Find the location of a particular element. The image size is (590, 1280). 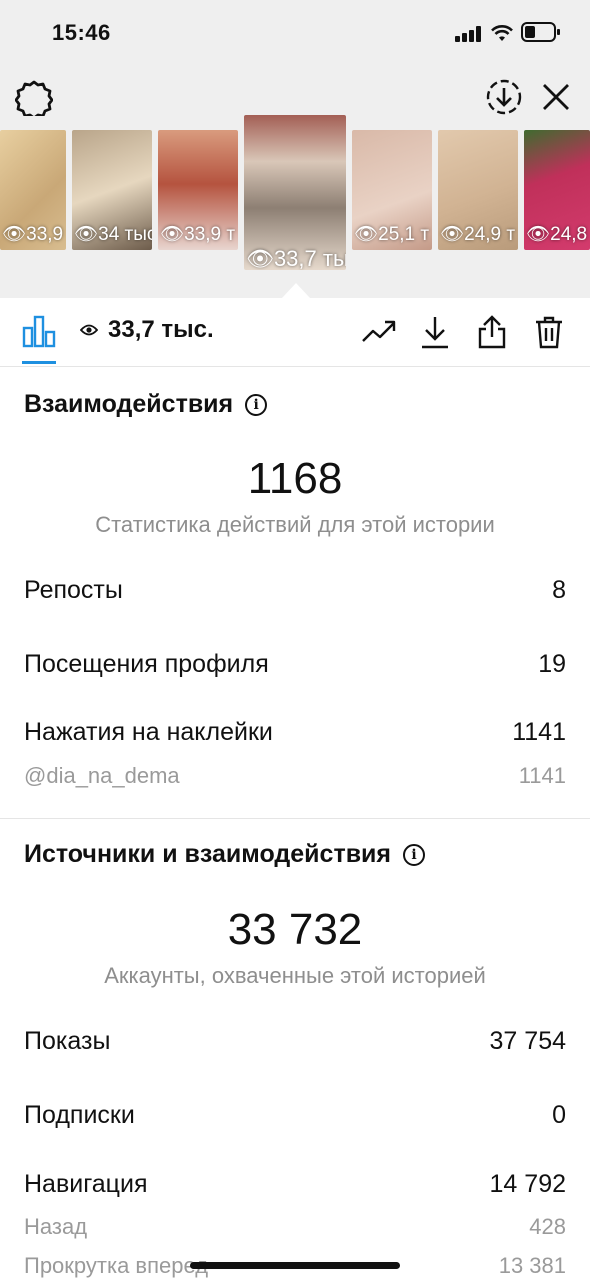

save-story-button is located at coordinates (504, 97).